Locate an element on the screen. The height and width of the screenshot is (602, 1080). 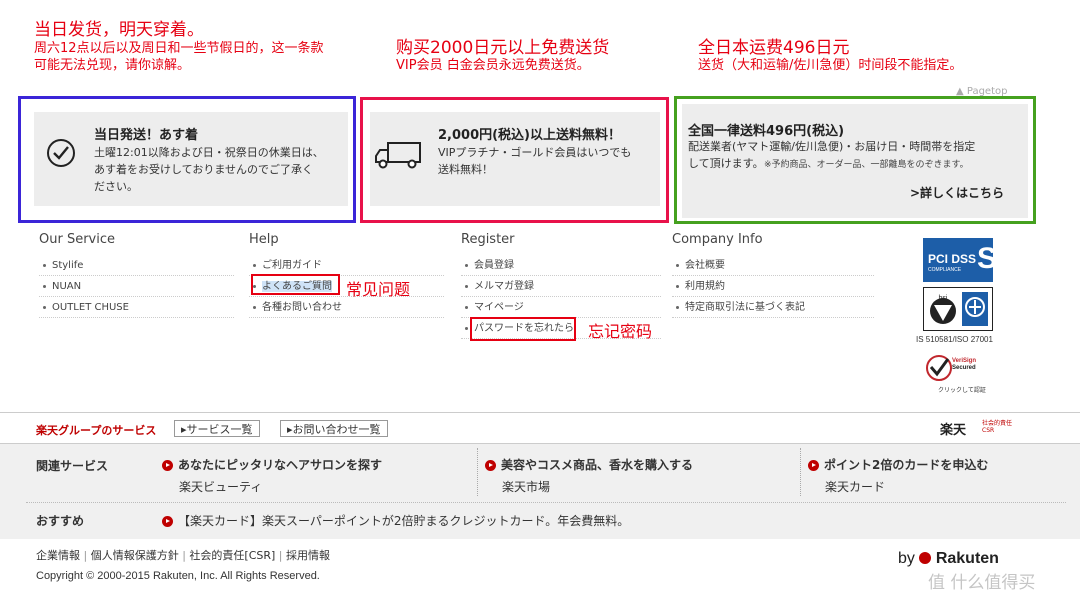
verisign-badge: VeriSign Secured クリックして認証 is located at coordinates (959, 374).